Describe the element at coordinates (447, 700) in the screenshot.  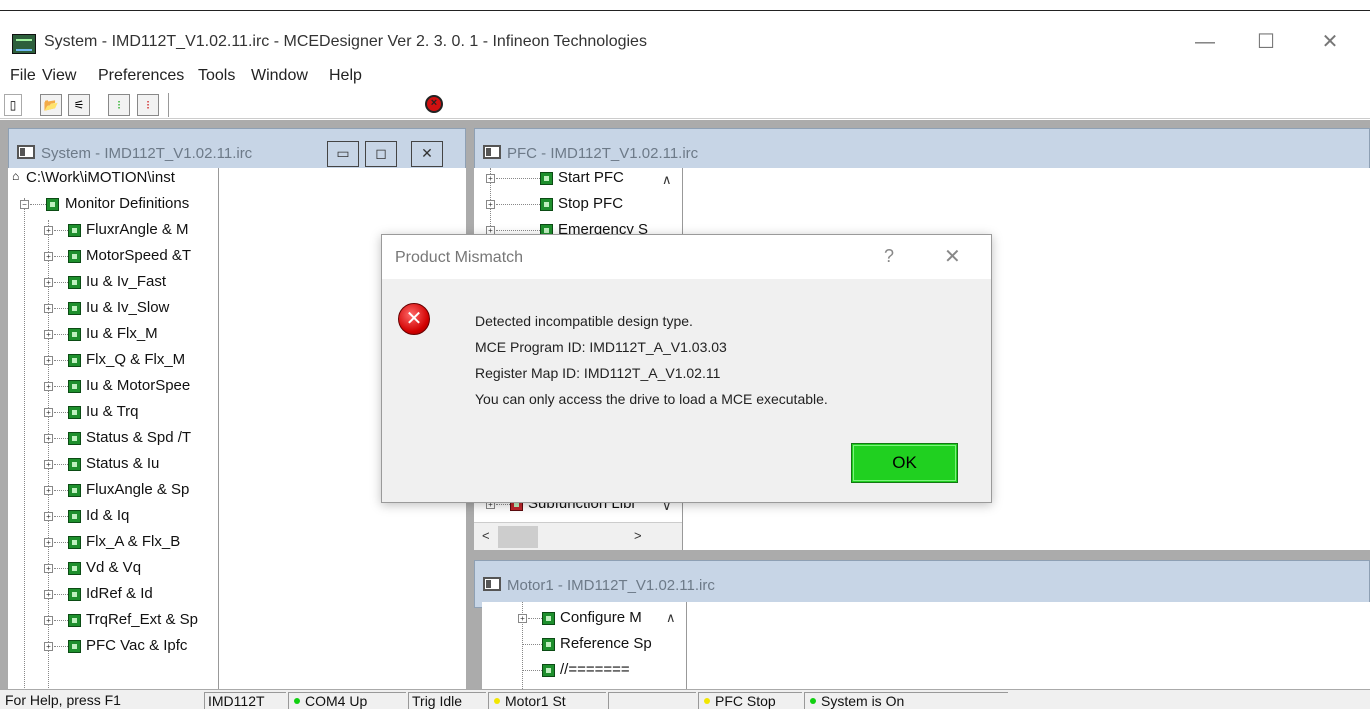
I see `status-trig: Trig Idle` at that location.